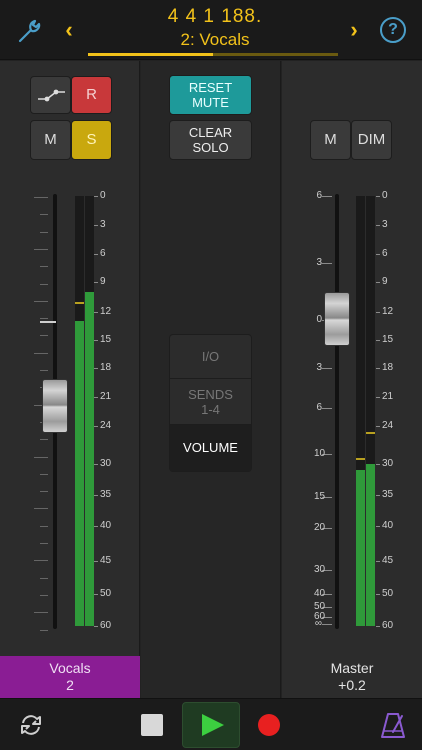 The image size is (422, 750). I want to click on play-icon, so click(213, 725).